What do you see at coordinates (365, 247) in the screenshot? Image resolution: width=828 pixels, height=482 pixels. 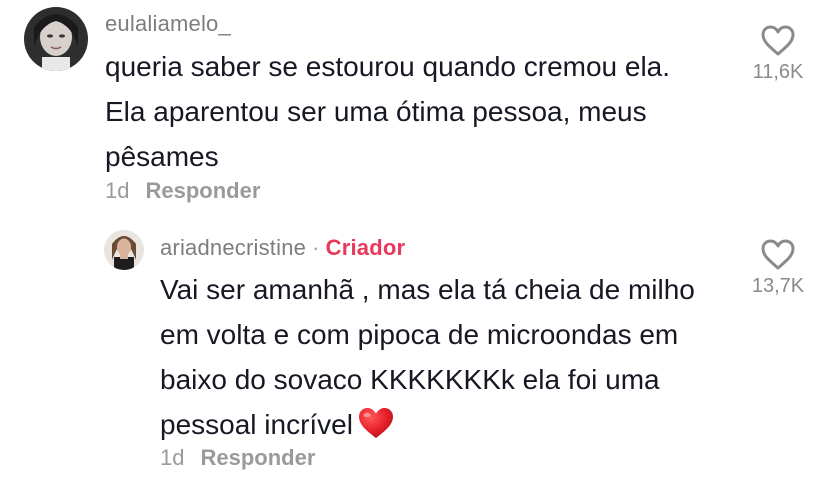 I see `creator-badge: Criador` at bounding box center [365, 247].